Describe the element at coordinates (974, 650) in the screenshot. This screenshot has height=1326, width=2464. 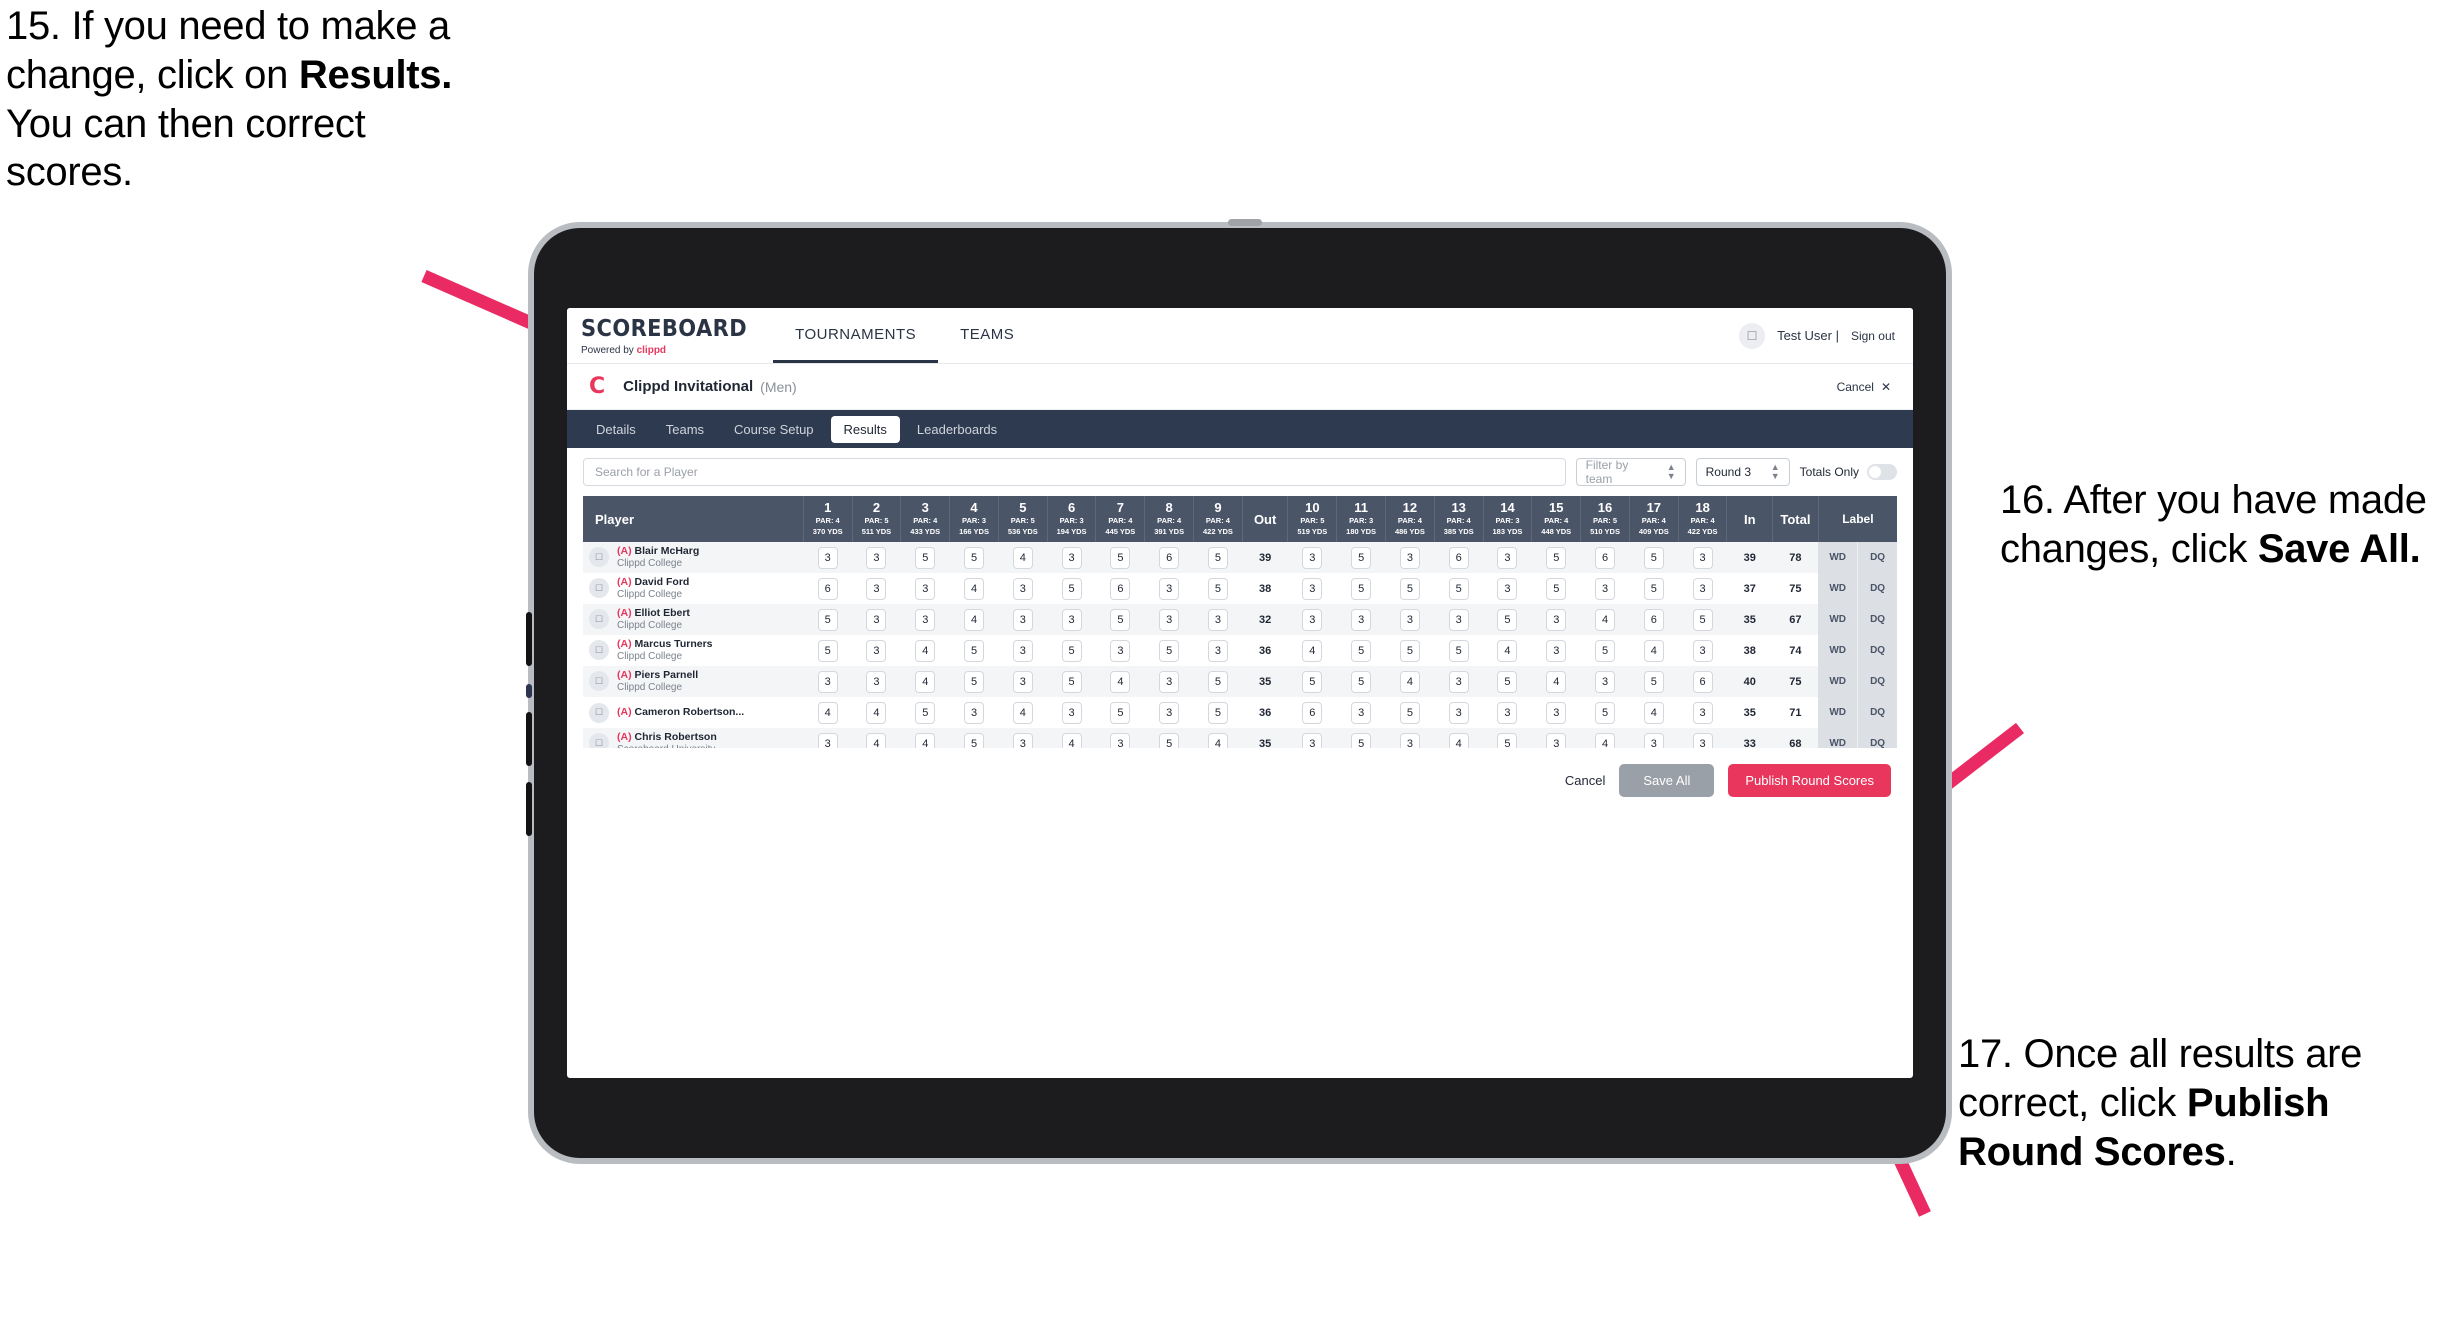
I see `score-cell-hole-4: 5` at that location.